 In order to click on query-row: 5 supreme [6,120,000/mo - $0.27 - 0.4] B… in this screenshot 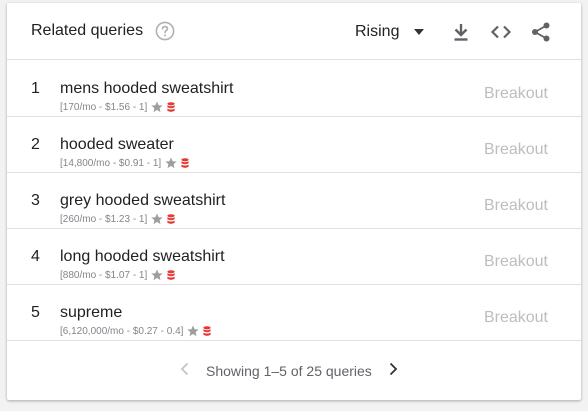, I will do `click(294, 313)`.